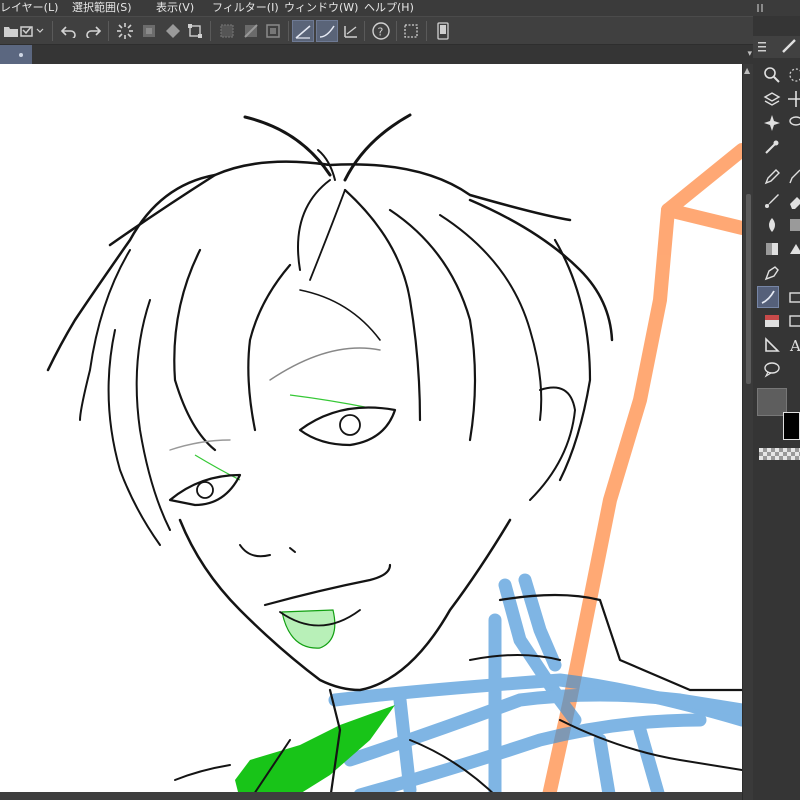 The image size is (800, 800). Describe the element at coordinates (175, 8) in the screenshot. I see `menu-view: 表示(V)` at that location.